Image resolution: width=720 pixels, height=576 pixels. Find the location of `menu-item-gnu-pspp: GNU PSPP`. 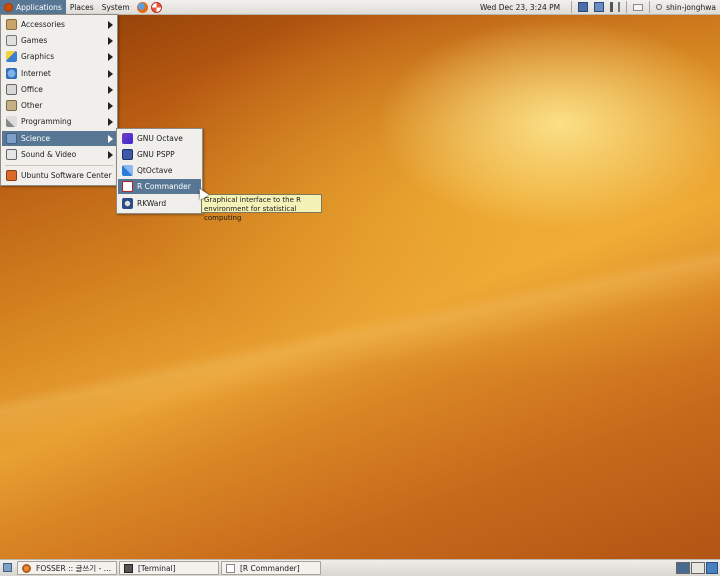

menu-item-gnu-pspp: GNU PSPP is located at coordinates (159, 154).